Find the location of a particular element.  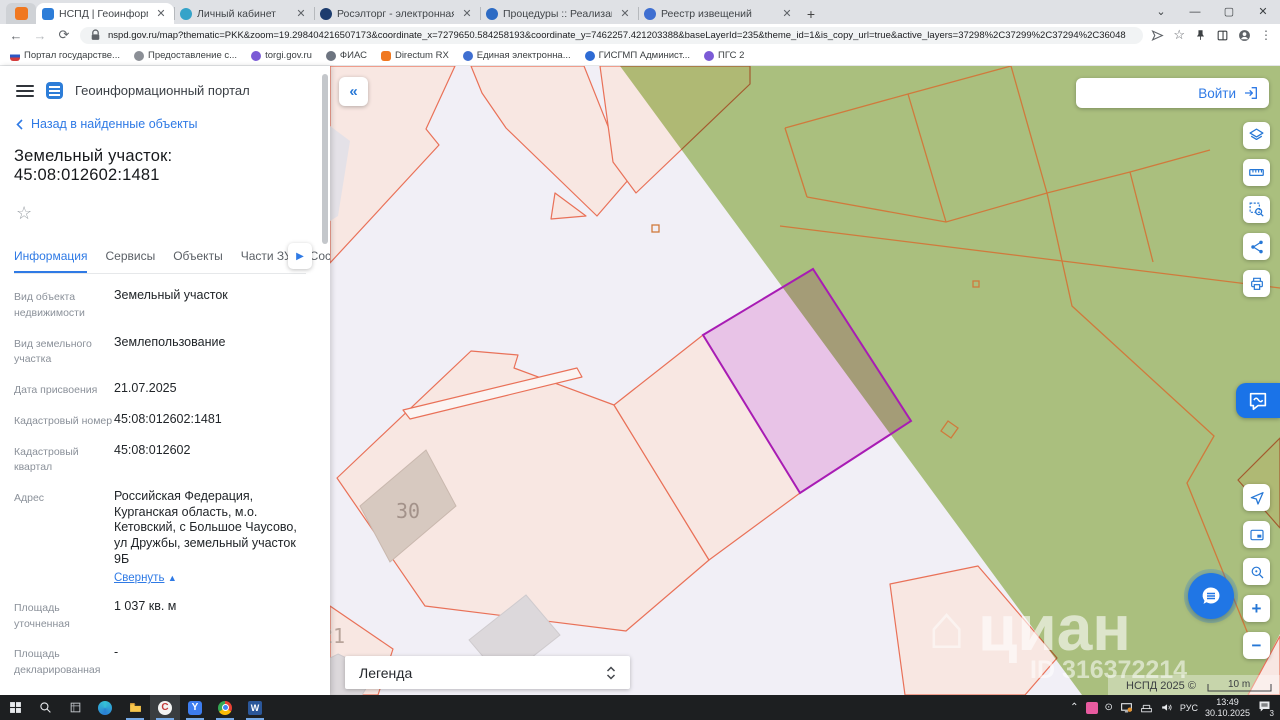

notification-center-button: 3 is located at coordinates (1266, 708).